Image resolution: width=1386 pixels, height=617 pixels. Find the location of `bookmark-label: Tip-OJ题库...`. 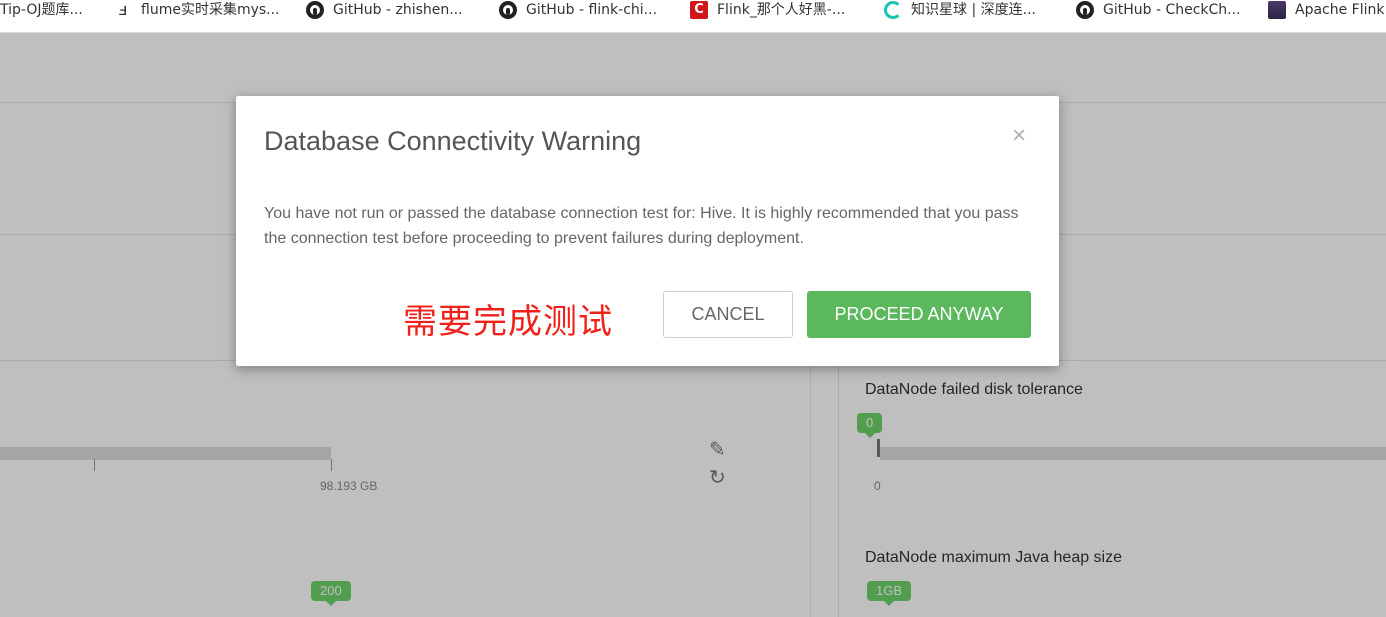

bookmark-label: Tip-OJ题库... is located at coordinates (41, 10).